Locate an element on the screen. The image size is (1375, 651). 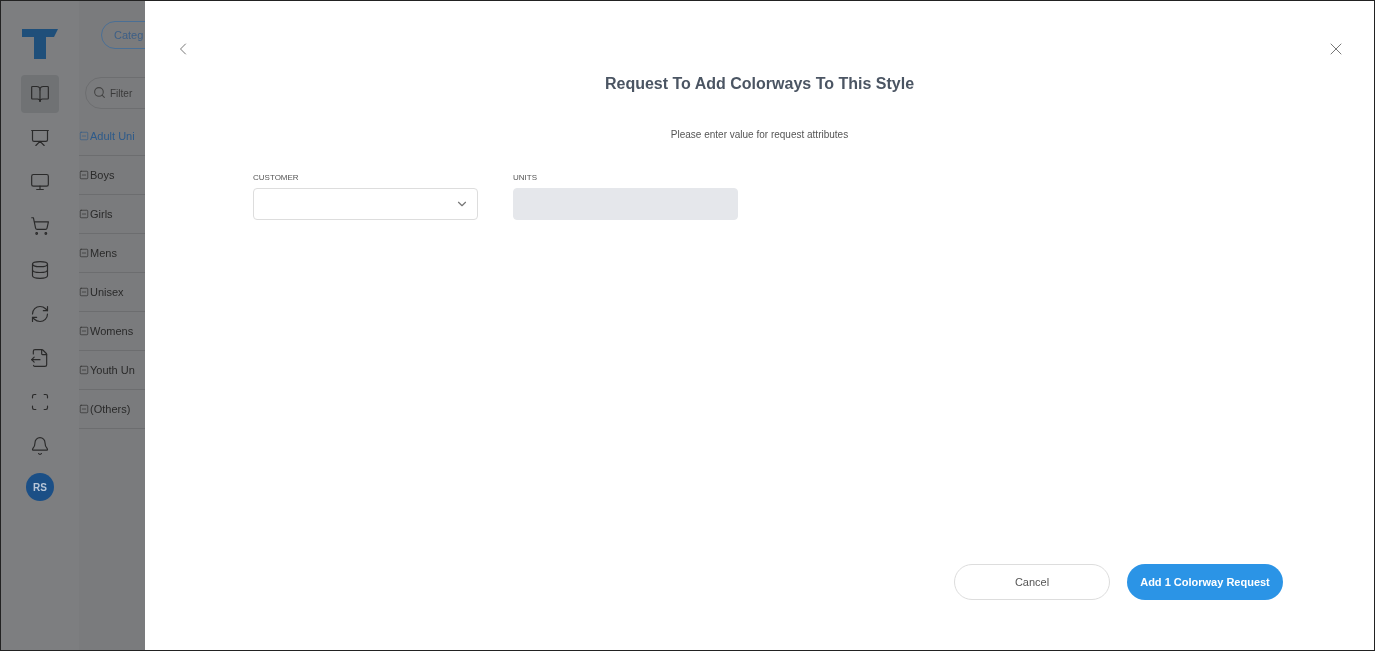
user-avatar: RS is located at coordinates (40, 487).